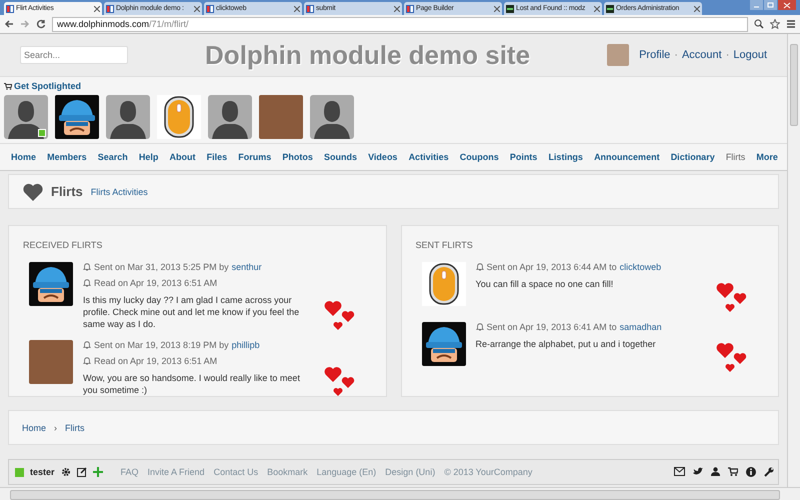 This screenshot has width=800, height=500. What do you see at coordinates (545, 284) in the screenshot?
I see `flirt-message: You can fill a space no one can fill!` at bounding box center [545, 284].